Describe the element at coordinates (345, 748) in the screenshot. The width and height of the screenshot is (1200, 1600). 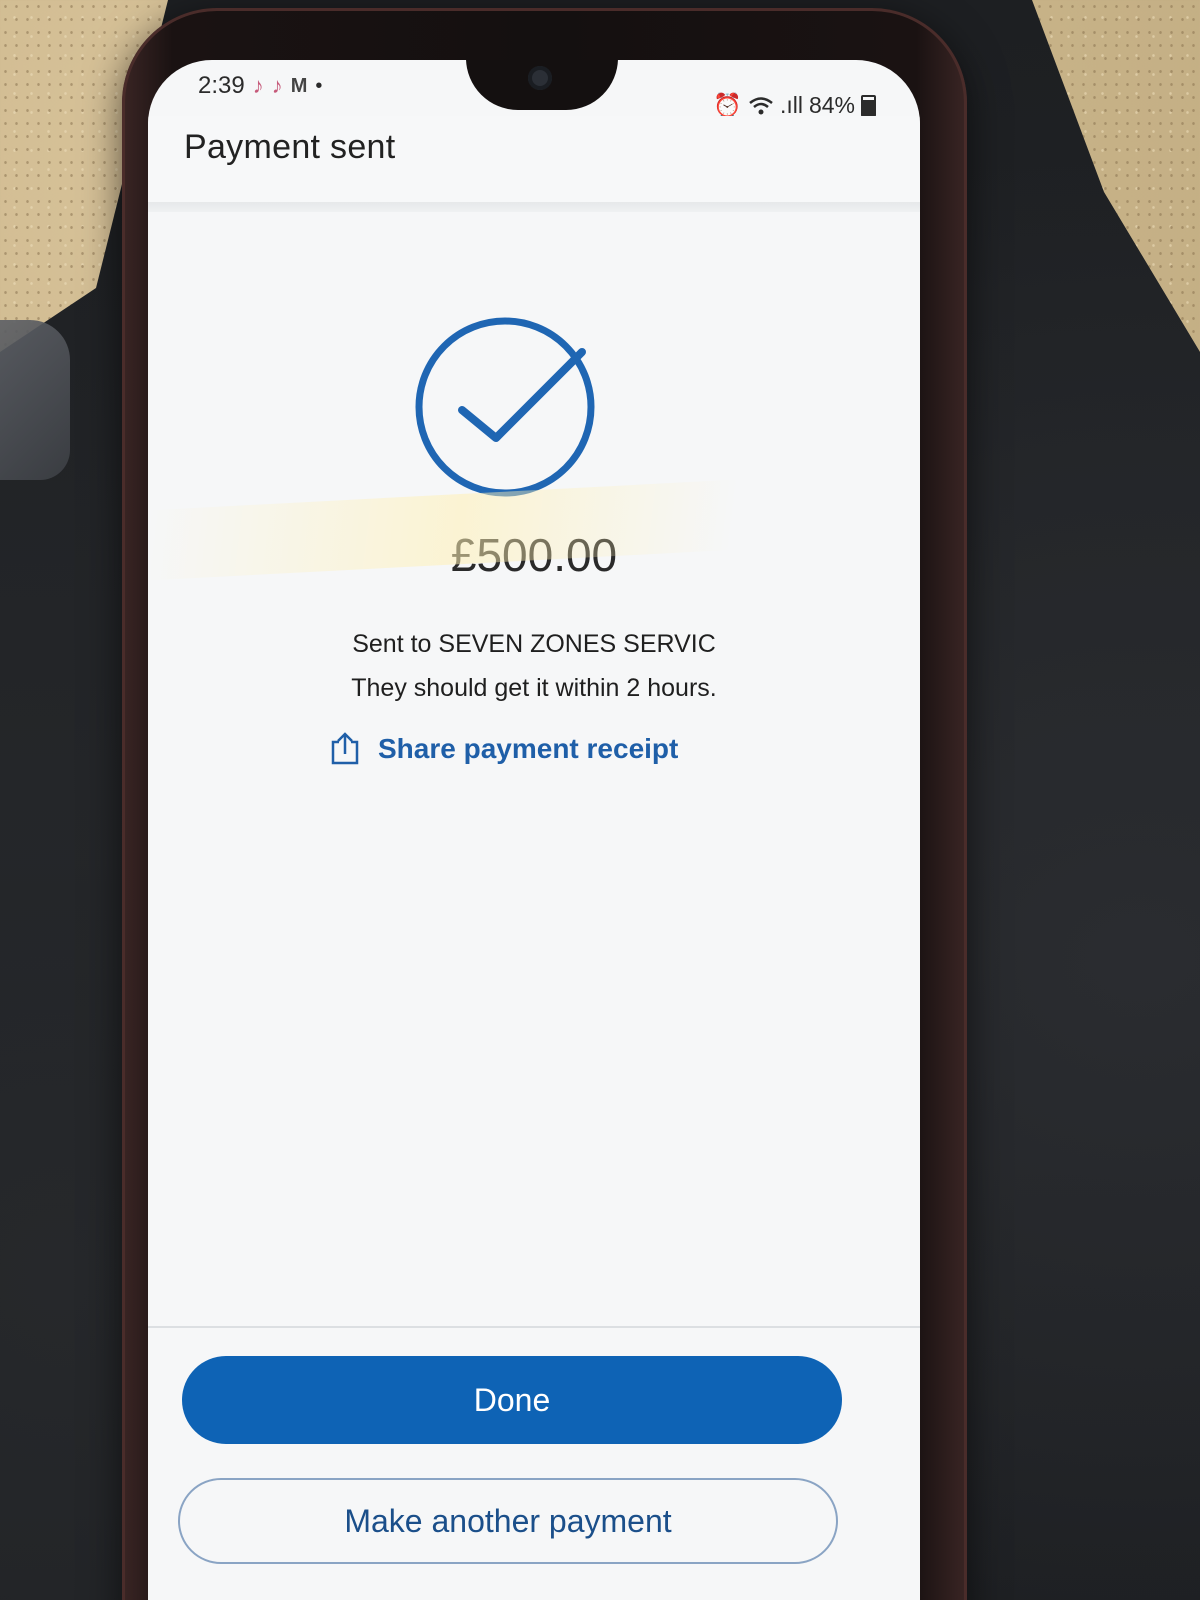
I see `share-icon` at that location.